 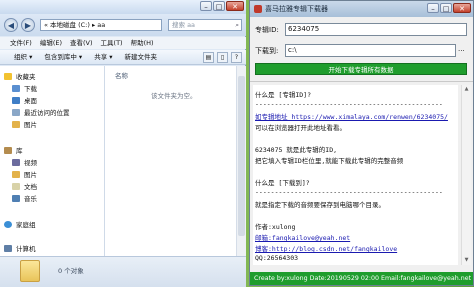 I want to click on download-folder-icon, so click(x=16, y=88).